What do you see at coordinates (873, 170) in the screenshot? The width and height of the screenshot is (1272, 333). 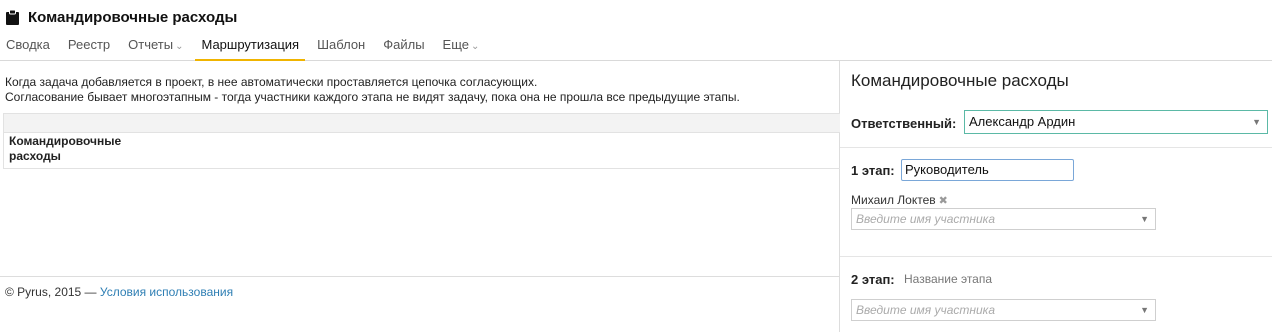 I see `stage1-label: 1 этап:` at bounding box center [873, 170].